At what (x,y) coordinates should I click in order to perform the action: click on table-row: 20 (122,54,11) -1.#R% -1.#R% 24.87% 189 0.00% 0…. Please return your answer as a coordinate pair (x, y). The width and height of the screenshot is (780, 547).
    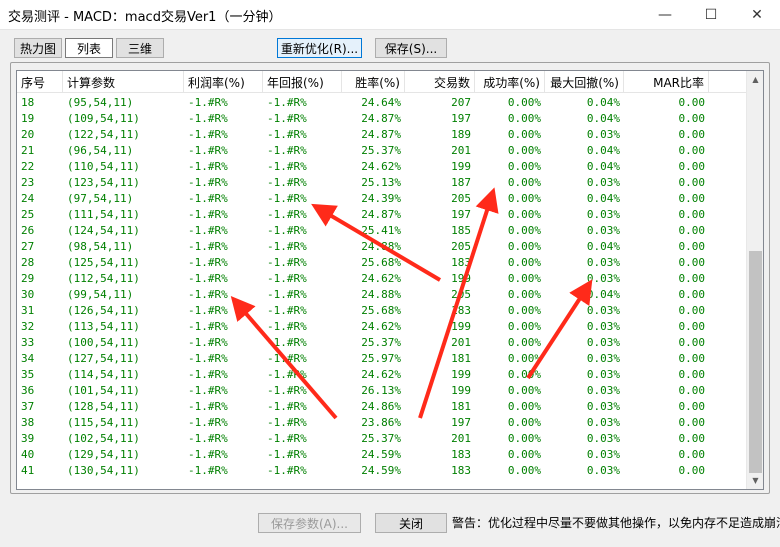
    Looking at the image, I should click on (382, 135).